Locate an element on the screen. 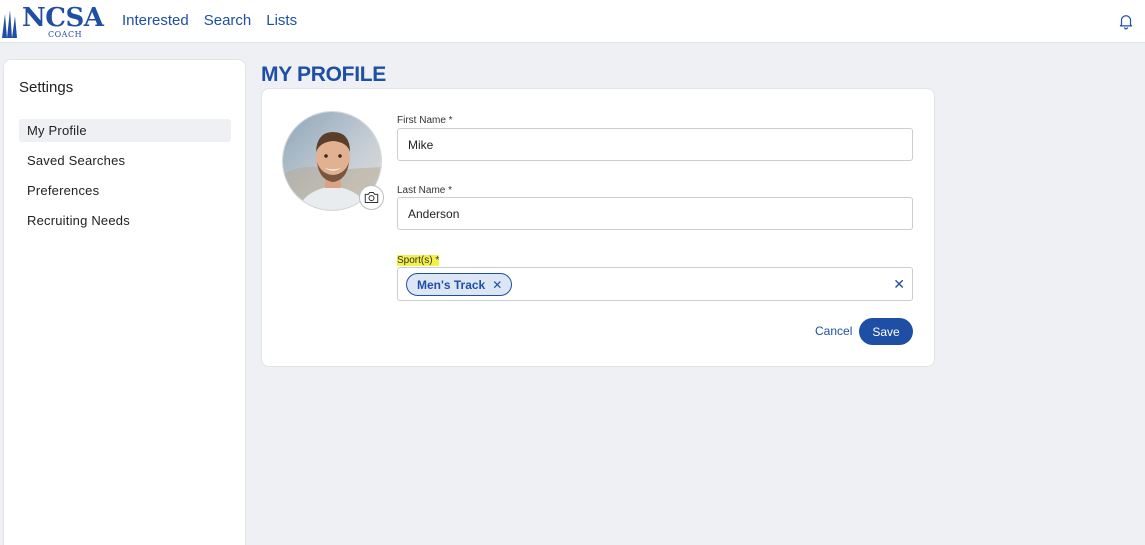 This screenshot has width=1145, height=545. bell-icon is located at coordinates (1126, 21).